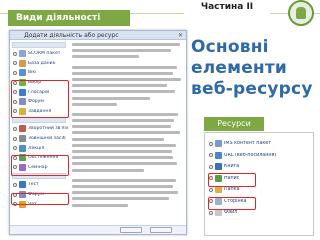 This screenshot has height=240, width=320. Describe the element at coordinates (218, 190) in the screenshot. I see `folder-icon` at that location.